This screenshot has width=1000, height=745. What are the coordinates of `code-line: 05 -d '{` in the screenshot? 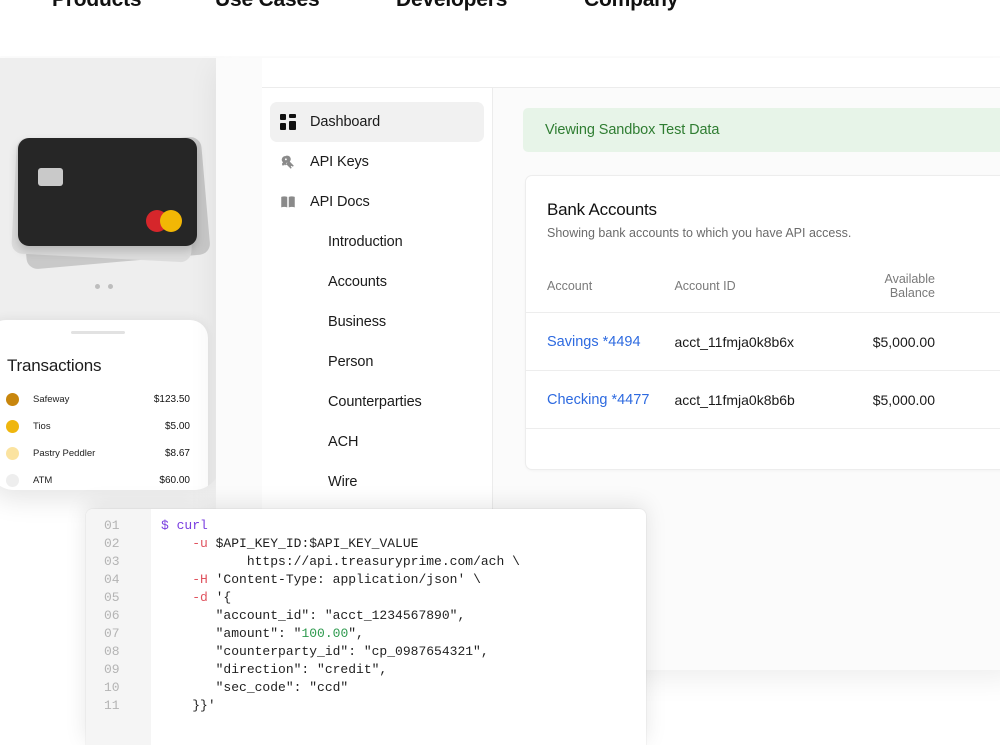 It's located at (366, 597).